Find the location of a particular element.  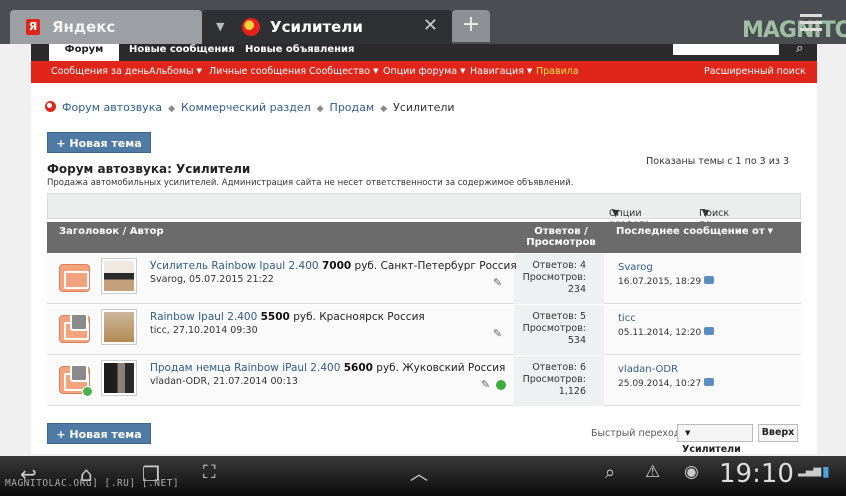

col-last-post: Последнее сообщение от ▼ is located at coordinates (694, 231).